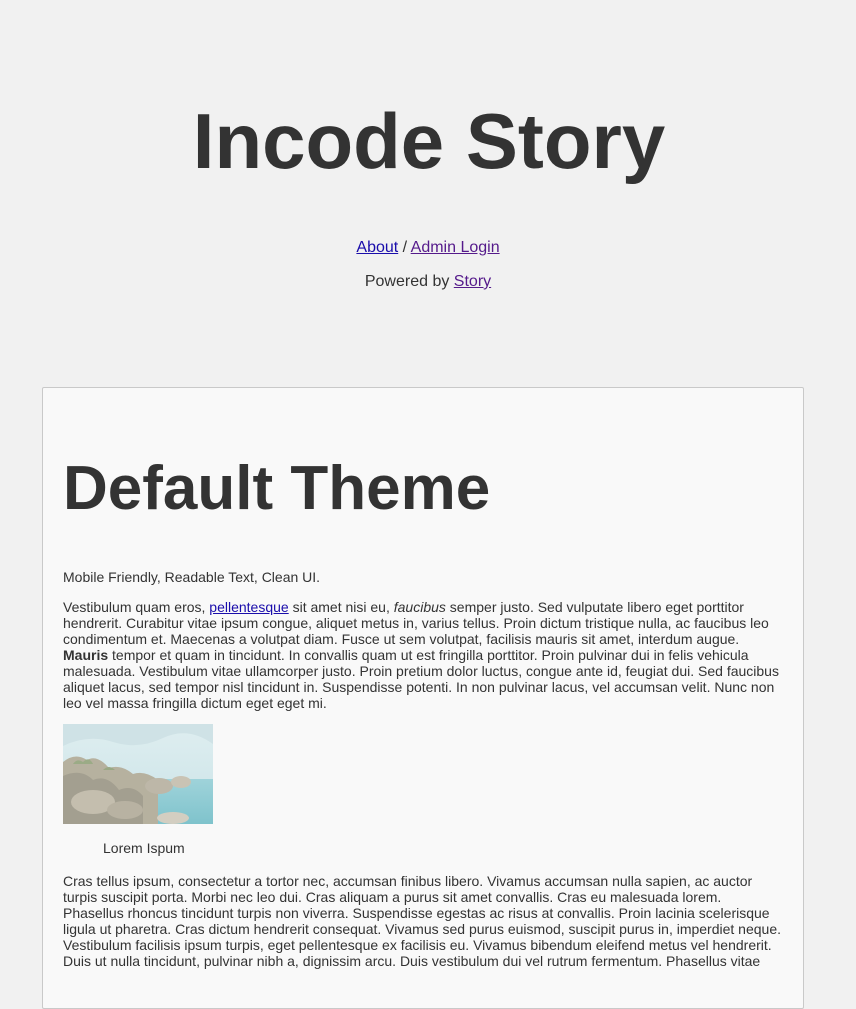  I want to click on site-nav: About / Admin Login, so click(428, 248).